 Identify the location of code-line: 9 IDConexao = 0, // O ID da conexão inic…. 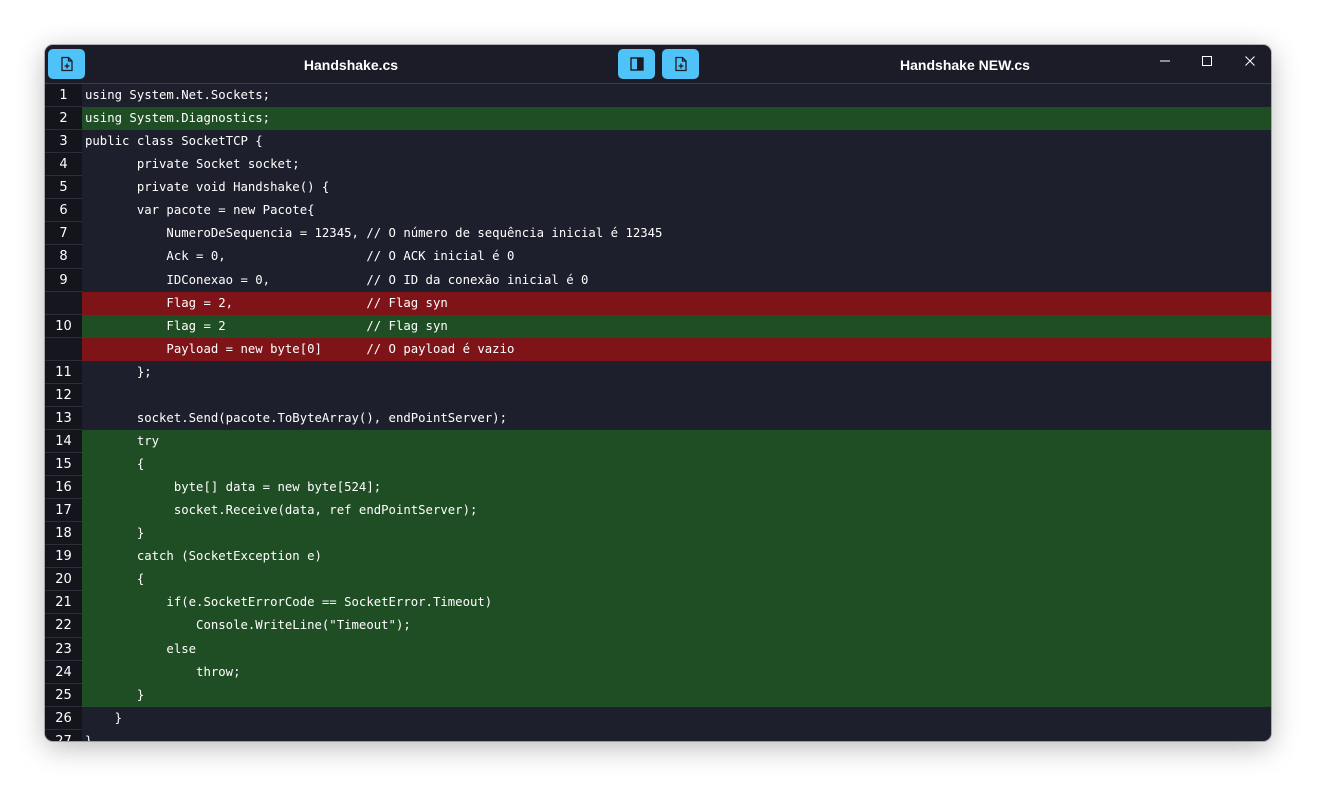
(658, 280).